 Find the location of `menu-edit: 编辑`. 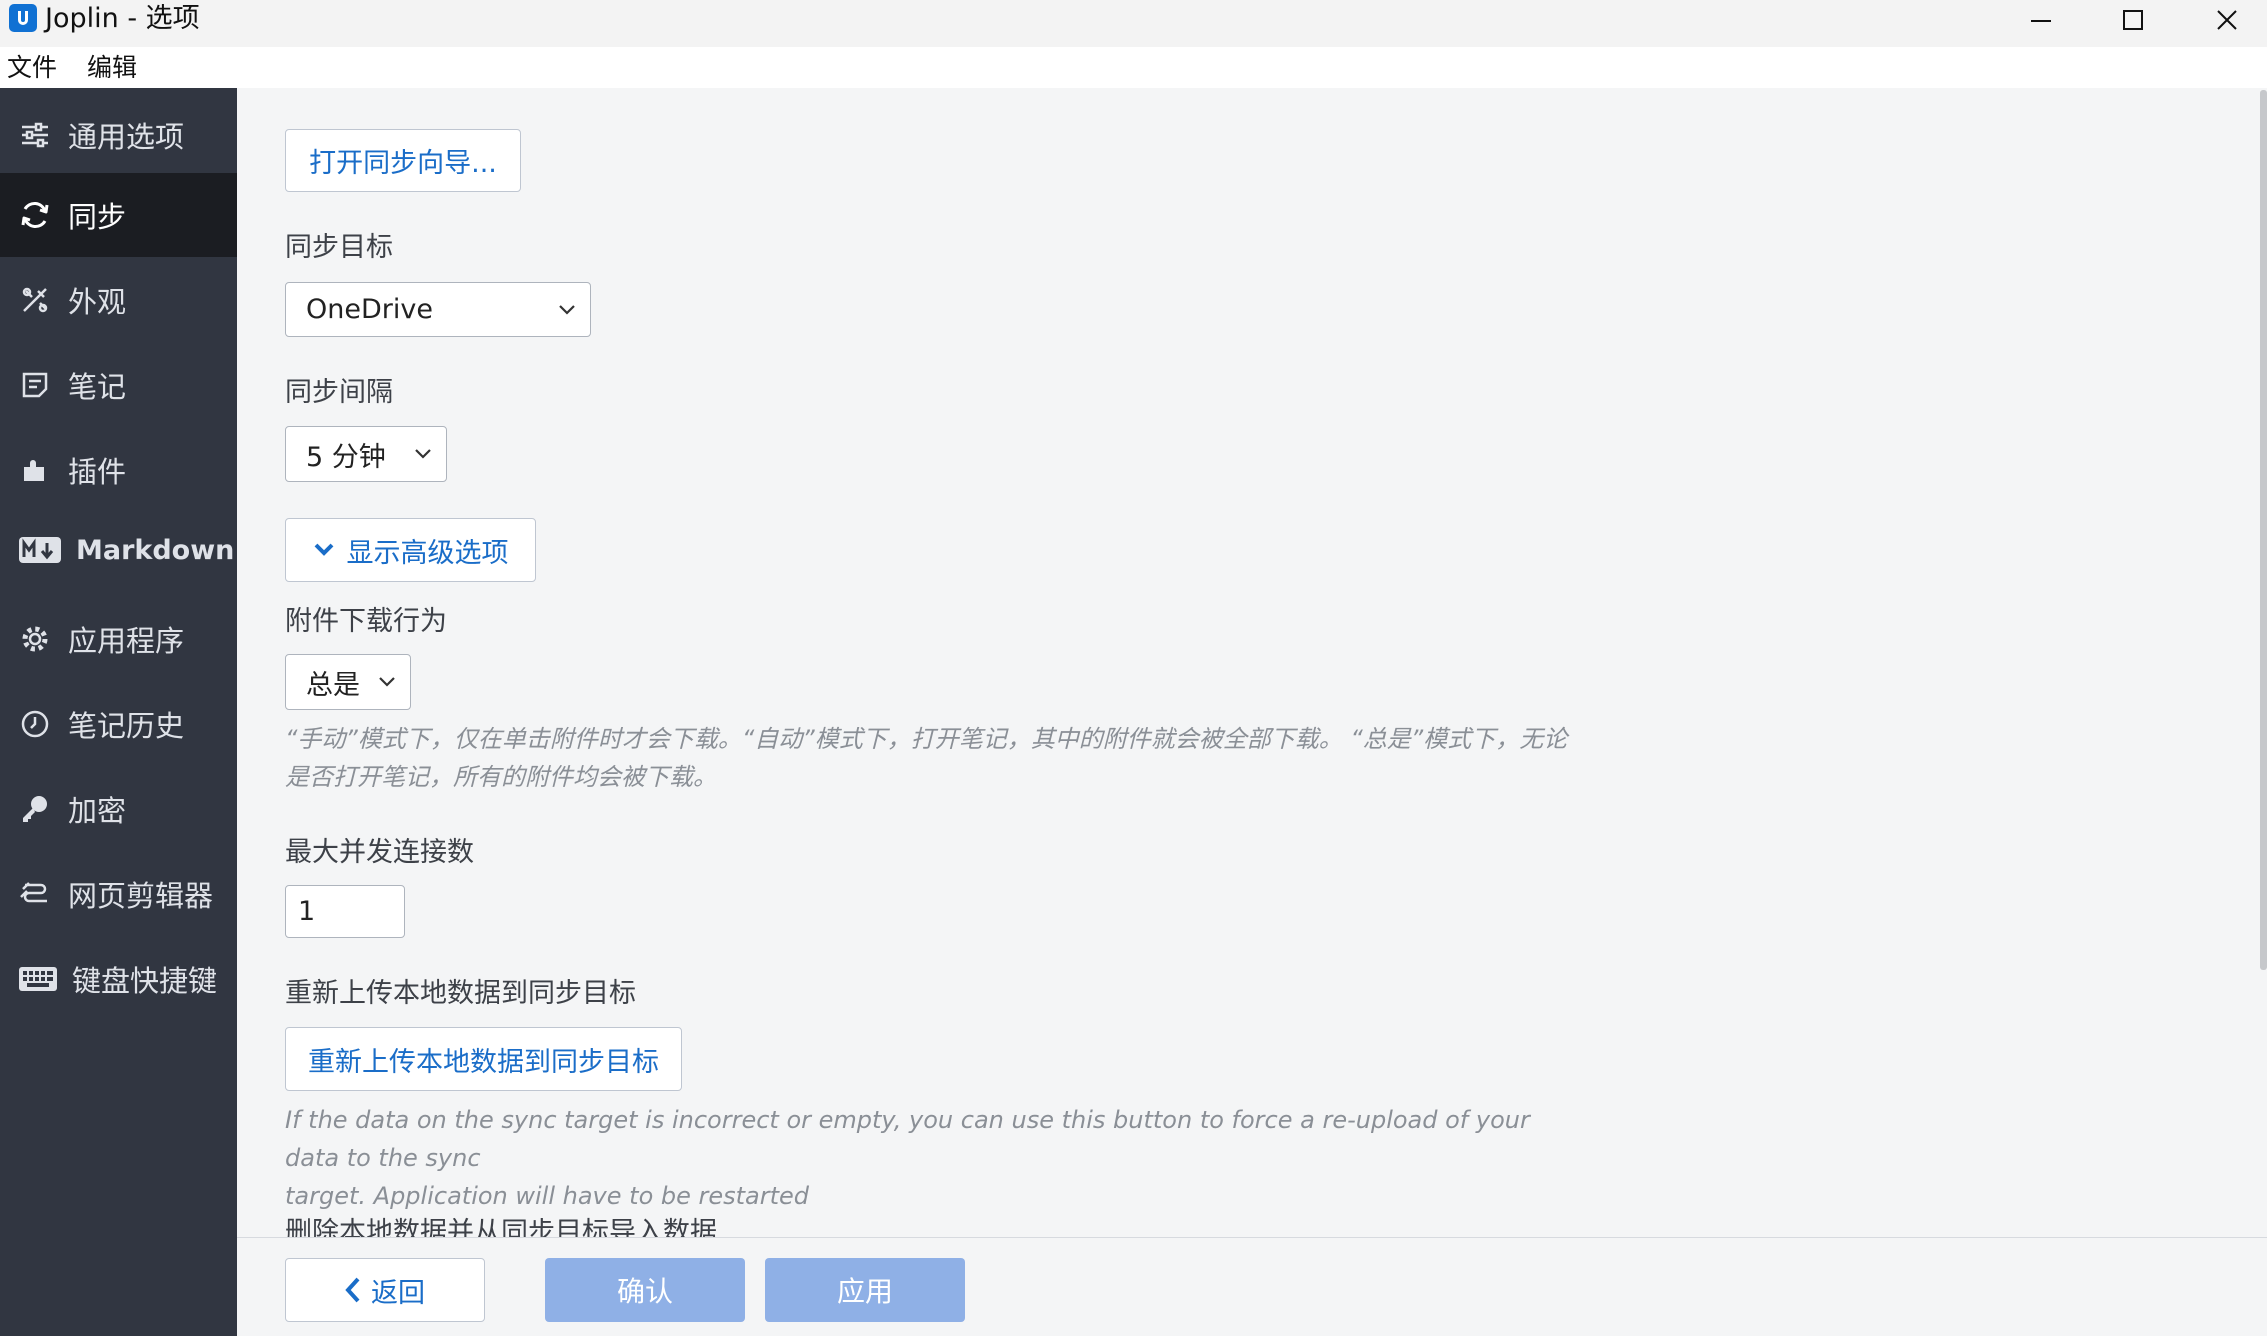

menu-edit: 编辑 is located at coordinates (112, 68).